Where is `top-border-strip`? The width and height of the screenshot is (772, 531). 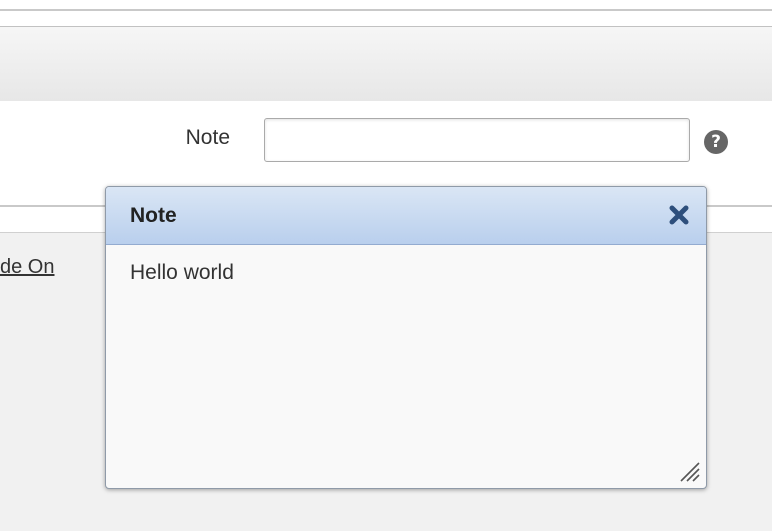
top-border-strip is located at coordinates (386, 5).